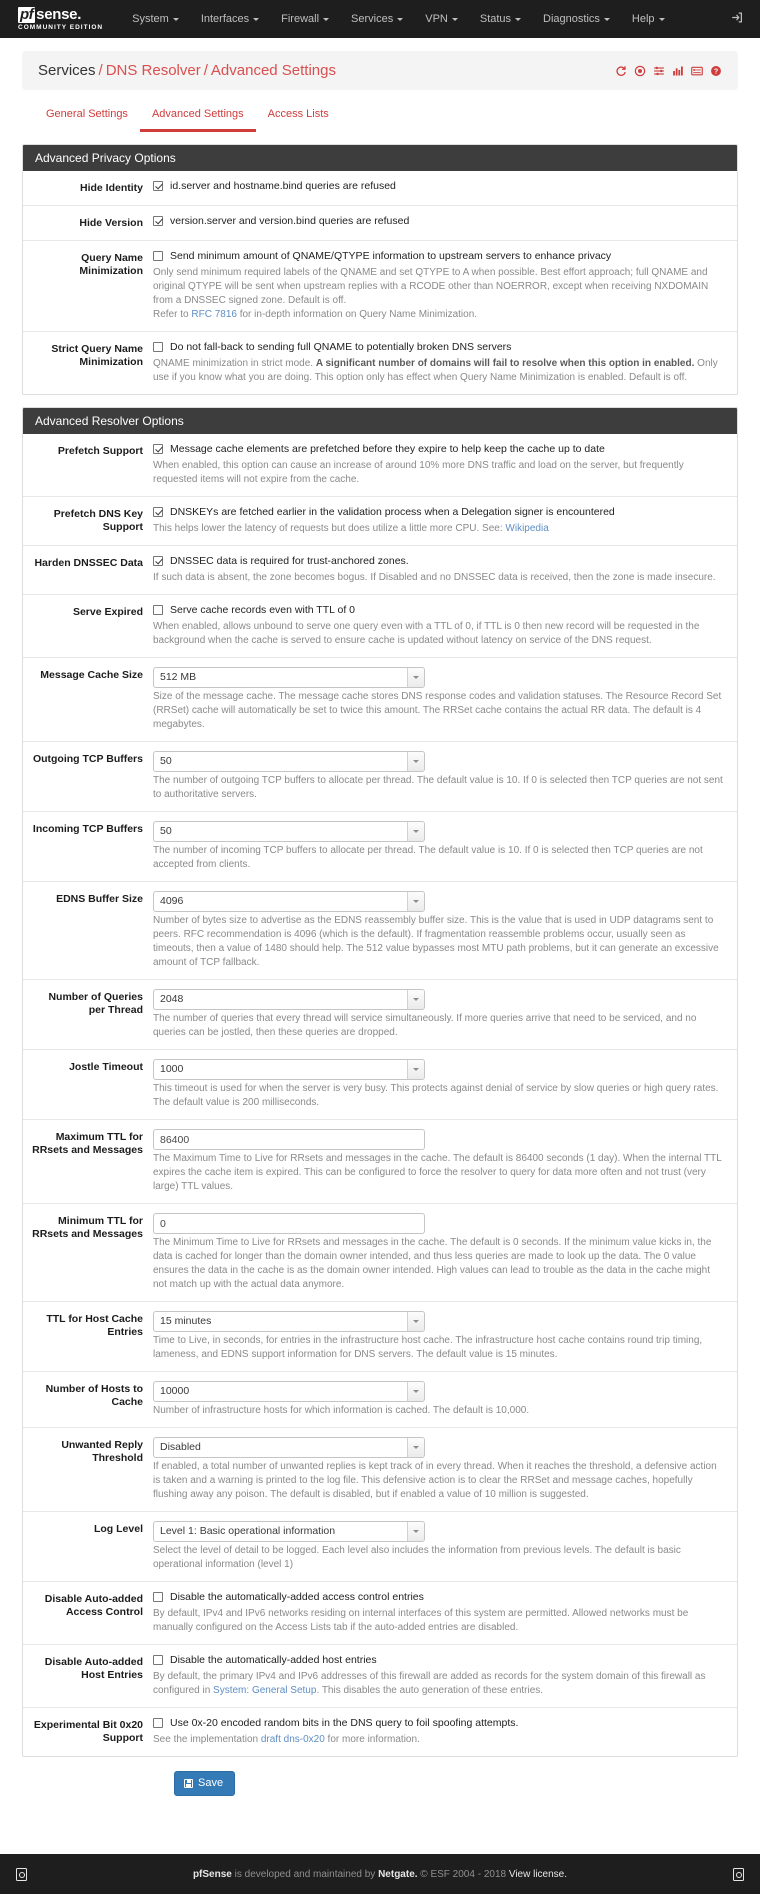 This screenshot has width=760, height=1894. Describe the element at coordinates (305, 19) in the screenshot. I see `nav-item-firewall: Firewall` at that location.